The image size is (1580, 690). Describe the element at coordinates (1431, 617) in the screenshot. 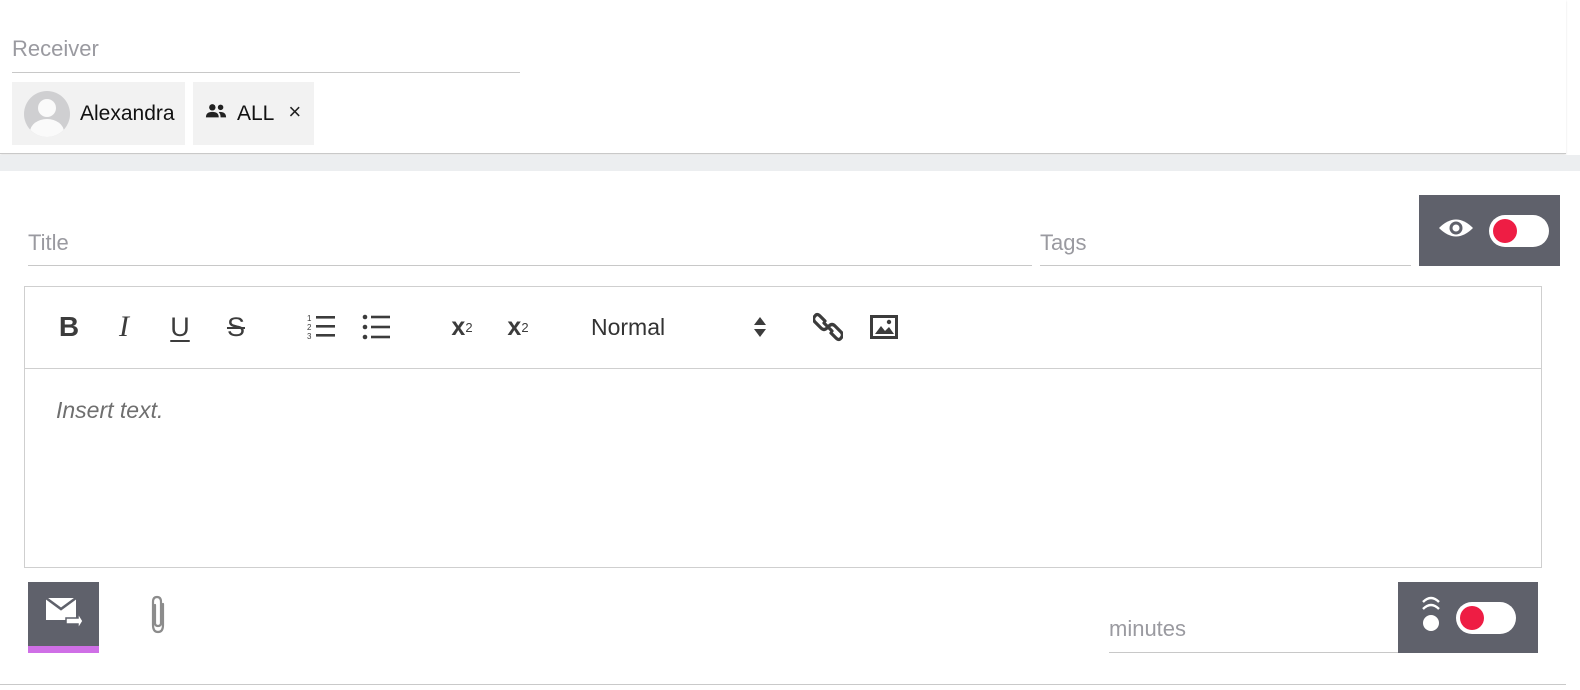

I see `priority-icon` at that location.